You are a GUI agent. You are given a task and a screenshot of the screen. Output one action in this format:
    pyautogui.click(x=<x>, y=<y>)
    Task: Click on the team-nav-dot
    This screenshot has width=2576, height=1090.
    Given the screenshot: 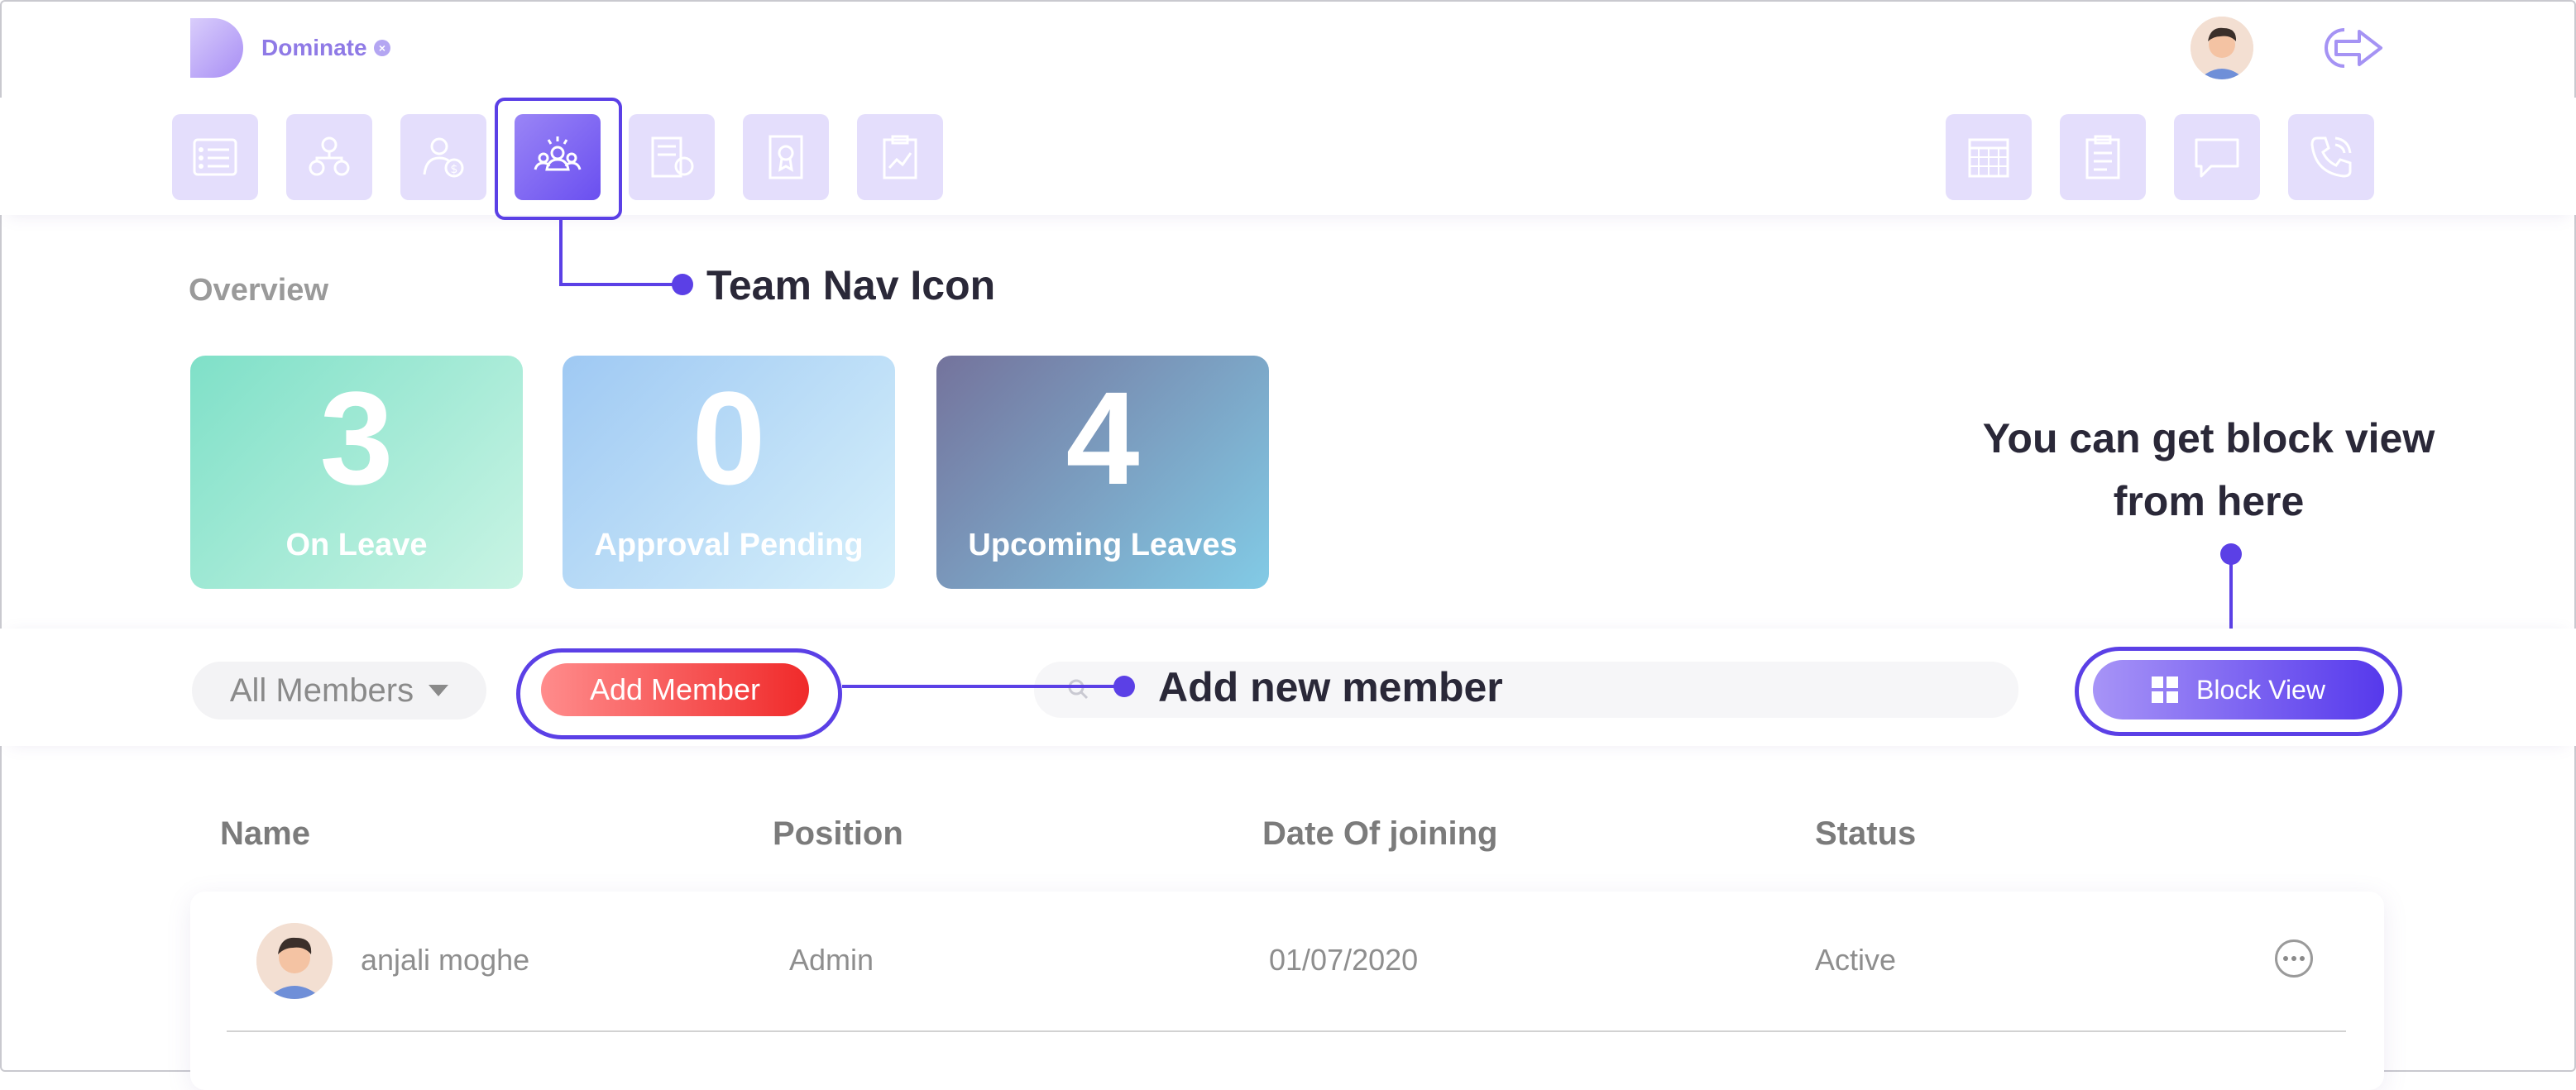 What is the action you would take?
    pyautogui.click(x=683, y=284)
    